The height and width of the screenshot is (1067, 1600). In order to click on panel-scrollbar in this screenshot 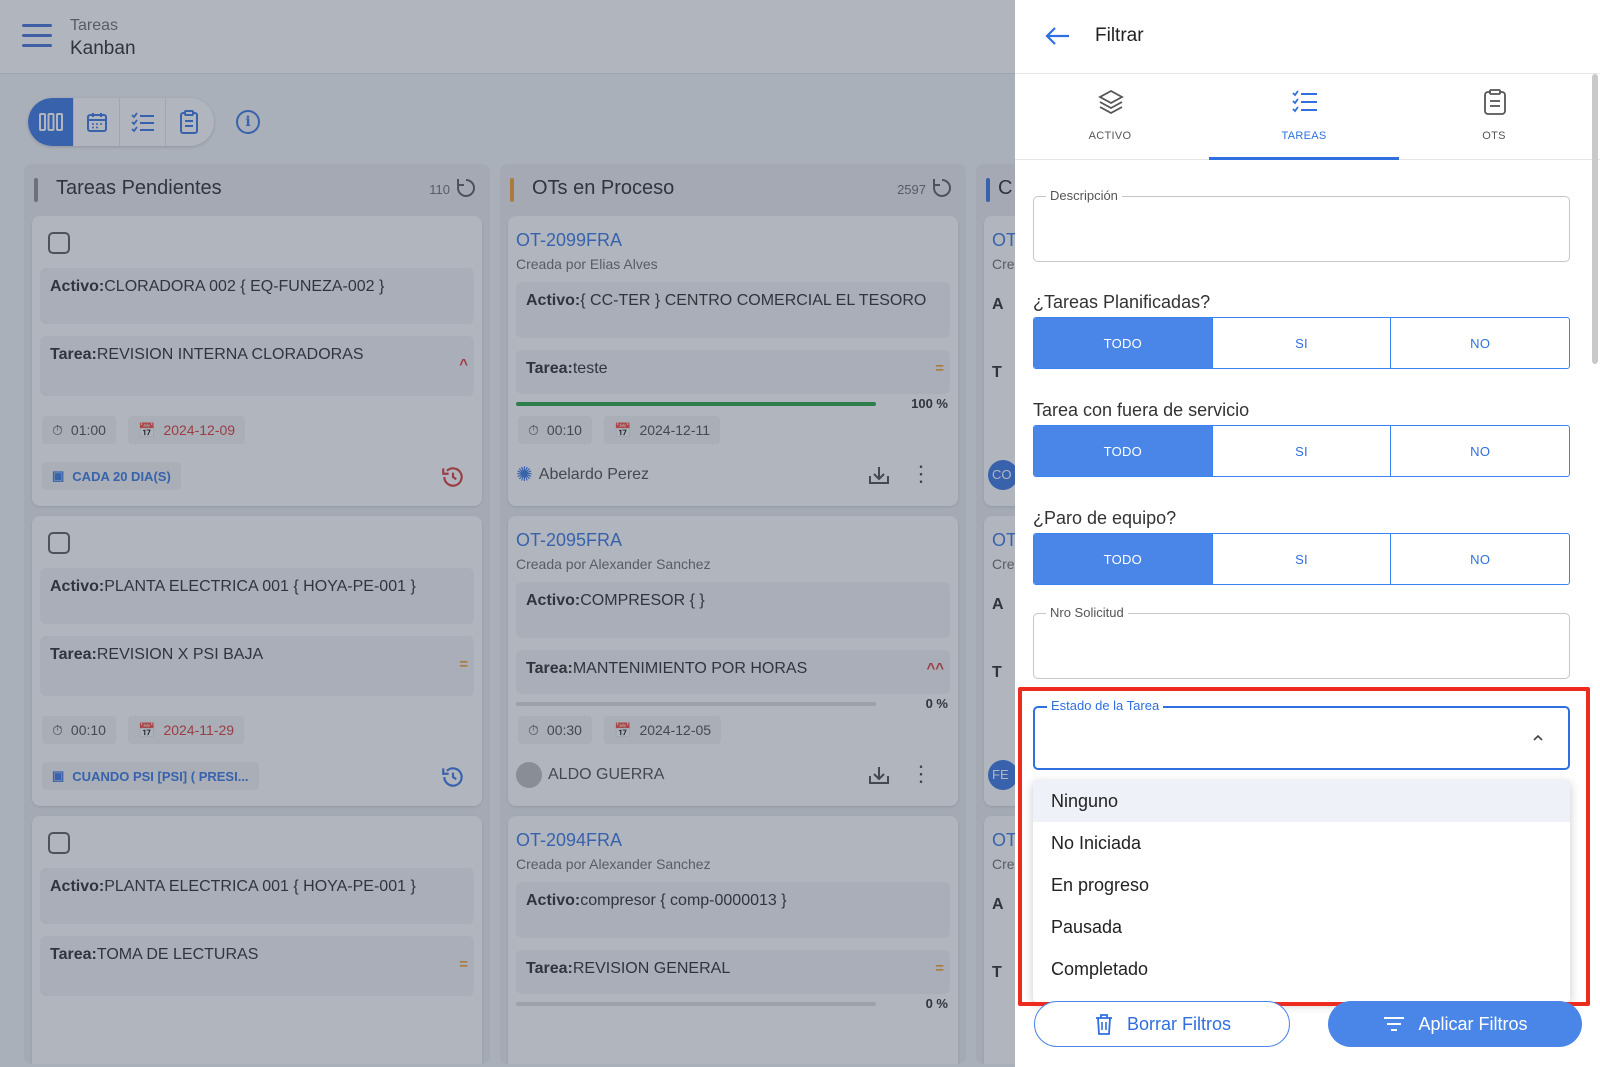, I will do `click(1595, 219)`.